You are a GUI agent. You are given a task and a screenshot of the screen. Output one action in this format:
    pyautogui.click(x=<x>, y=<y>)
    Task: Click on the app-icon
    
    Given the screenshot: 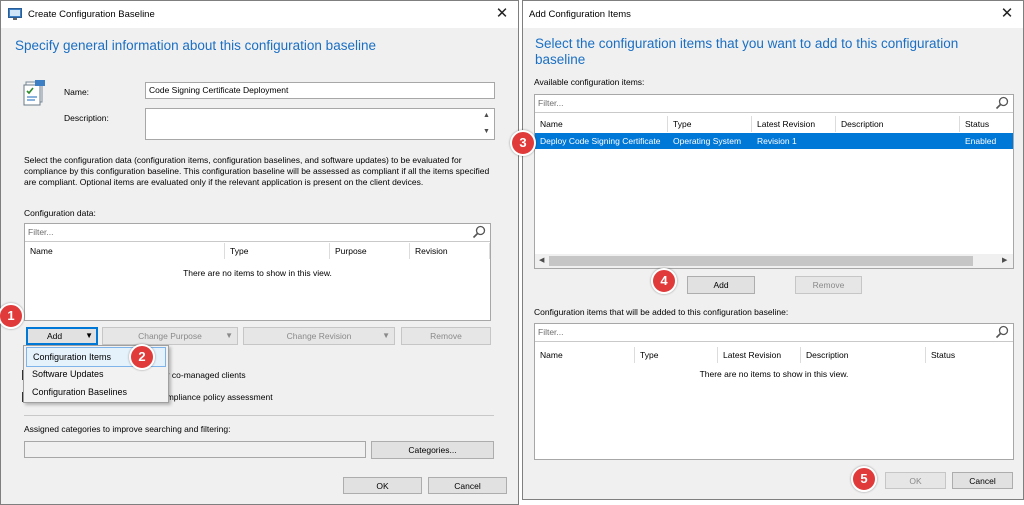 What is the action you would take?
    pyautogui.click(x=15, y=14)
    